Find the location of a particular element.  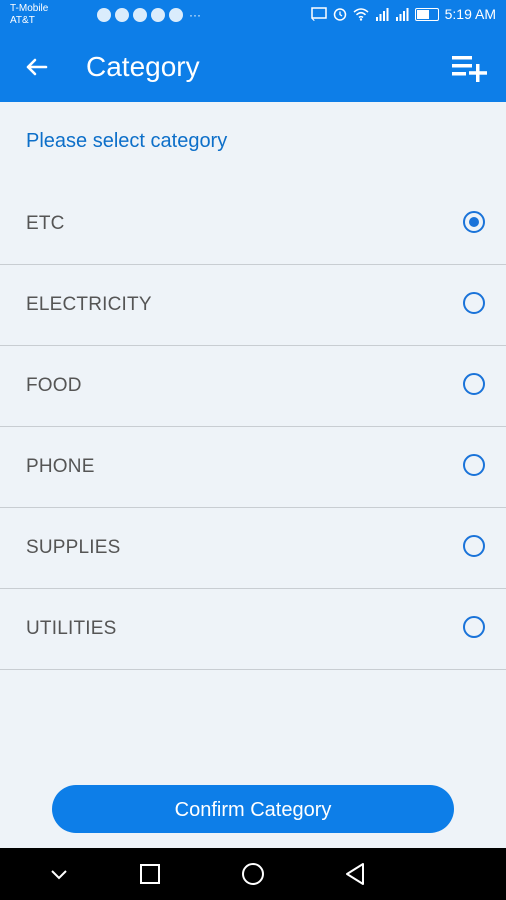

category-label: ELECTRICITY is located at coordinates (89, 304).